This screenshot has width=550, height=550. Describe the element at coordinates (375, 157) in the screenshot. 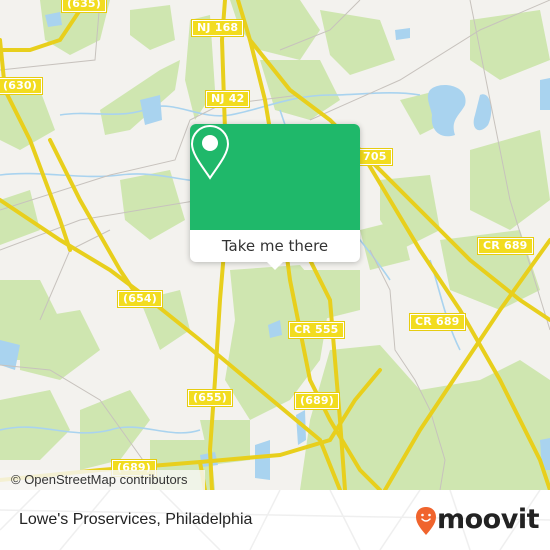

I see `road-label-cr705: 705` at that location.